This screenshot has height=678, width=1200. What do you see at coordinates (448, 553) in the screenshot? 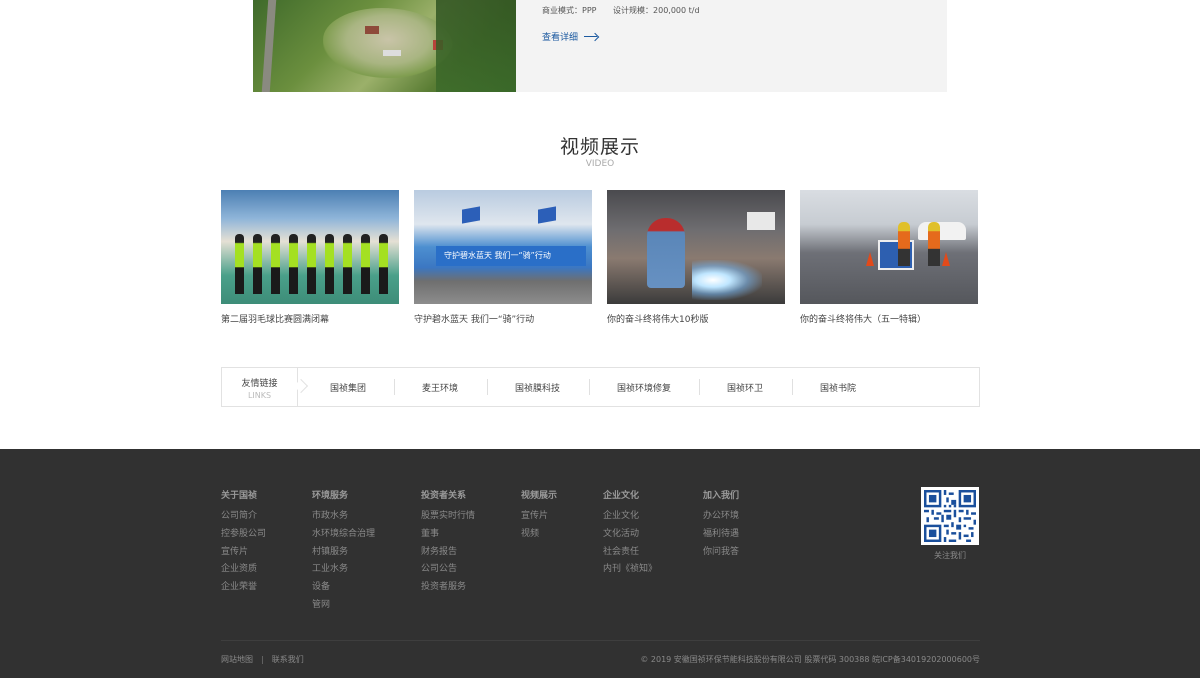
I see `footer-link: 财务报告` at bounding box center [448, 553].